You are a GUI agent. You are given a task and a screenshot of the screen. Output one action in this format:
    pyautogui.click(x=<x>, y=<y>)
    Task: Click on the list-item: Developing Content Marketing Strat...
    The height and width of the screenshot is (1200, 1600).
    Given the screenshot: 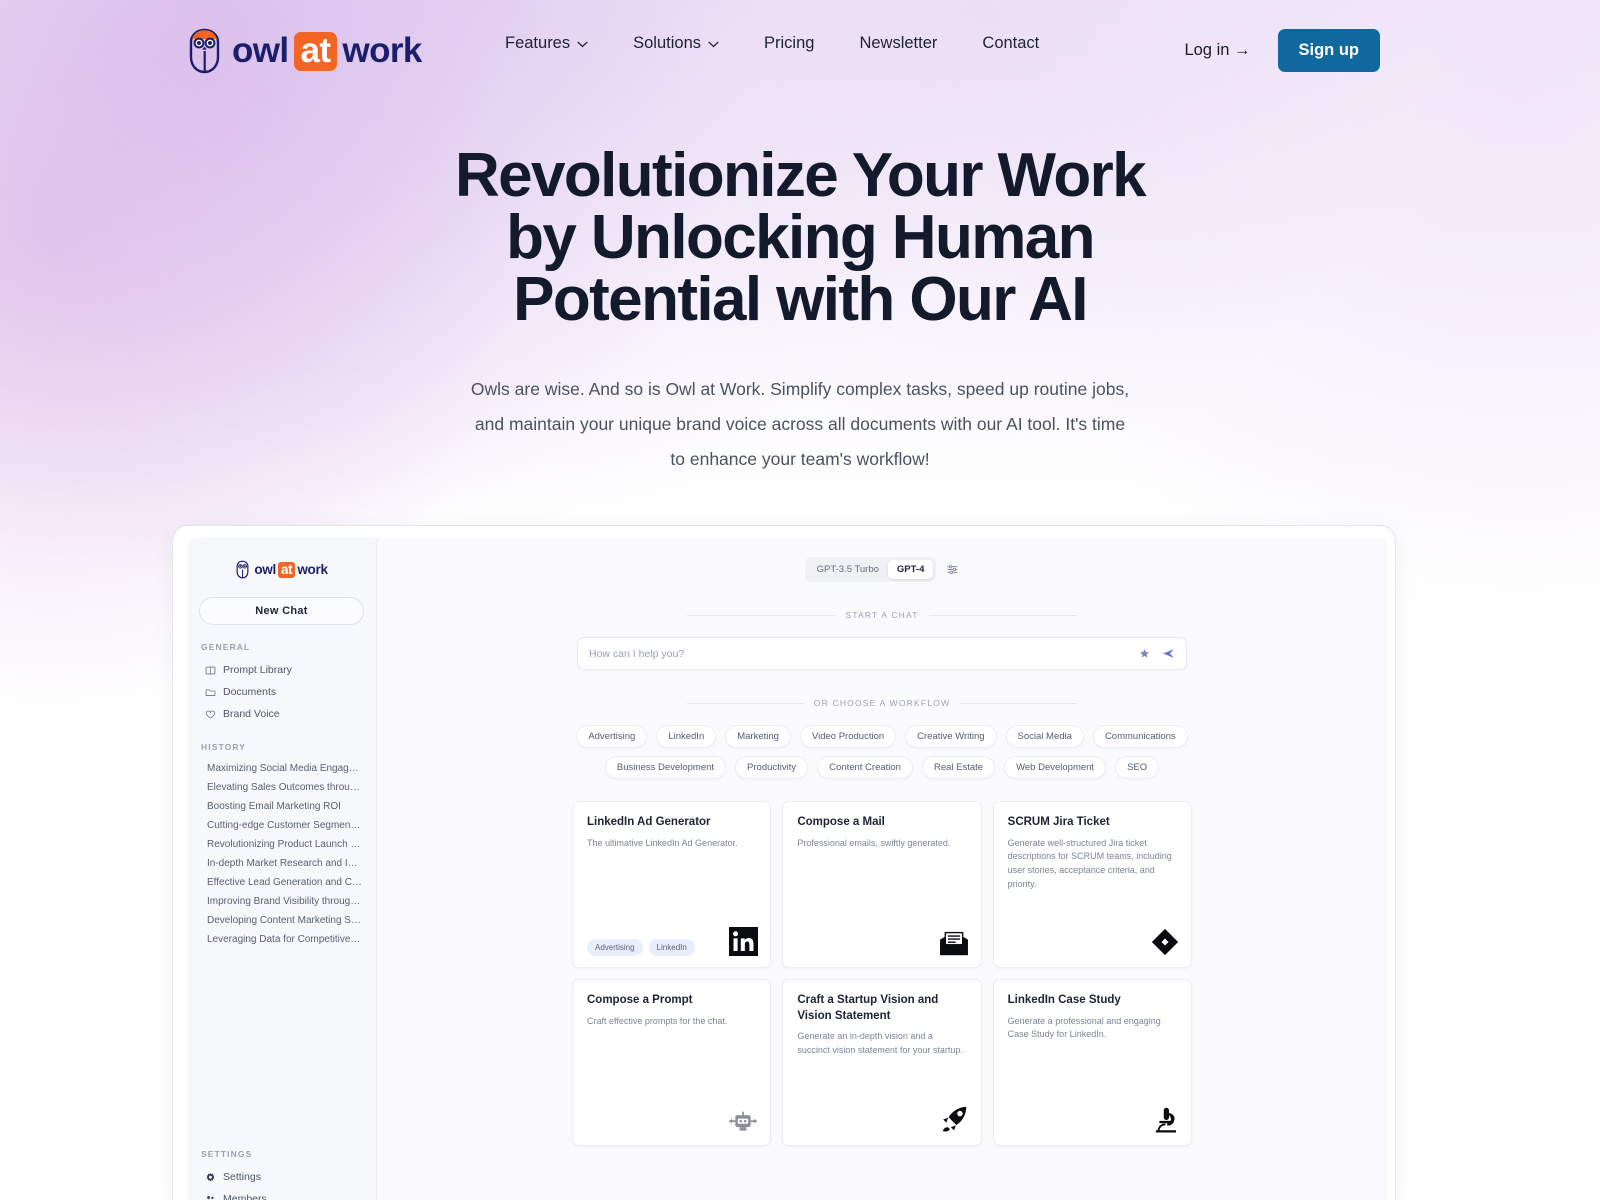 What is the action you would take?
    pyautogui.click(x=280, y=920)
    